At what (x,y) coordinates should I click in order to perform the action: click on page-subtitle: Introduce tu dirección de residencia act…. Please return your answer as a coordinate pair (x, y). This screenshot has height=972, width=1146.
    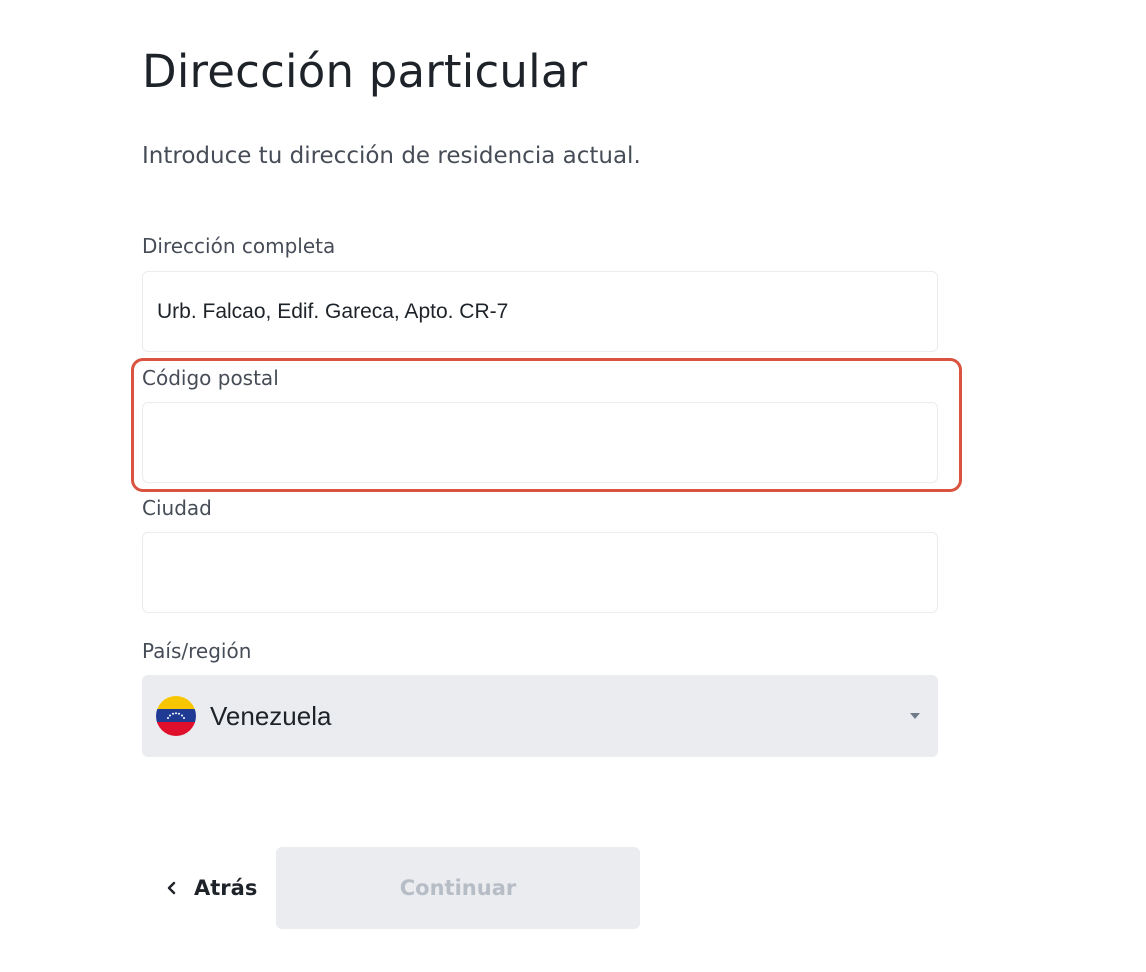
    Looking at the image, I should click on (391, 156).